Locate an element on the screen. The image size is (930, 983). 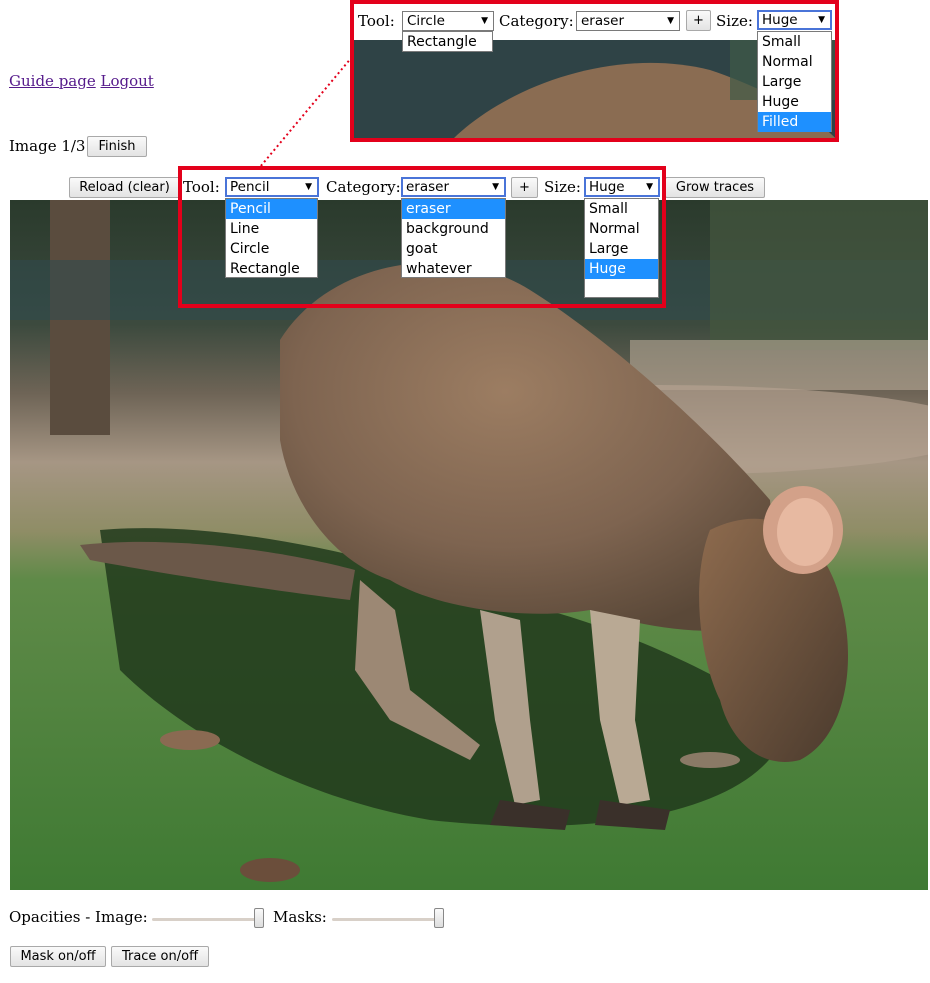
reload-button: Reload (clear) is located at coordinates (124, 187).